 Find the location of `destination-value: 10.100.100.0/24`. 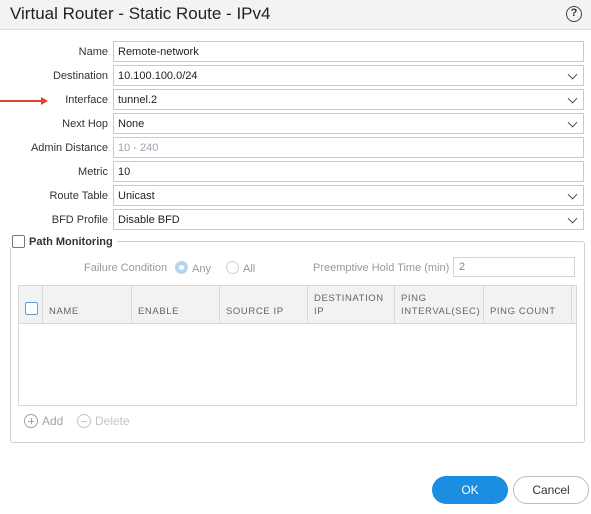

destination-value: 10.100.100.0/24 is located at coordinates (158, 76).